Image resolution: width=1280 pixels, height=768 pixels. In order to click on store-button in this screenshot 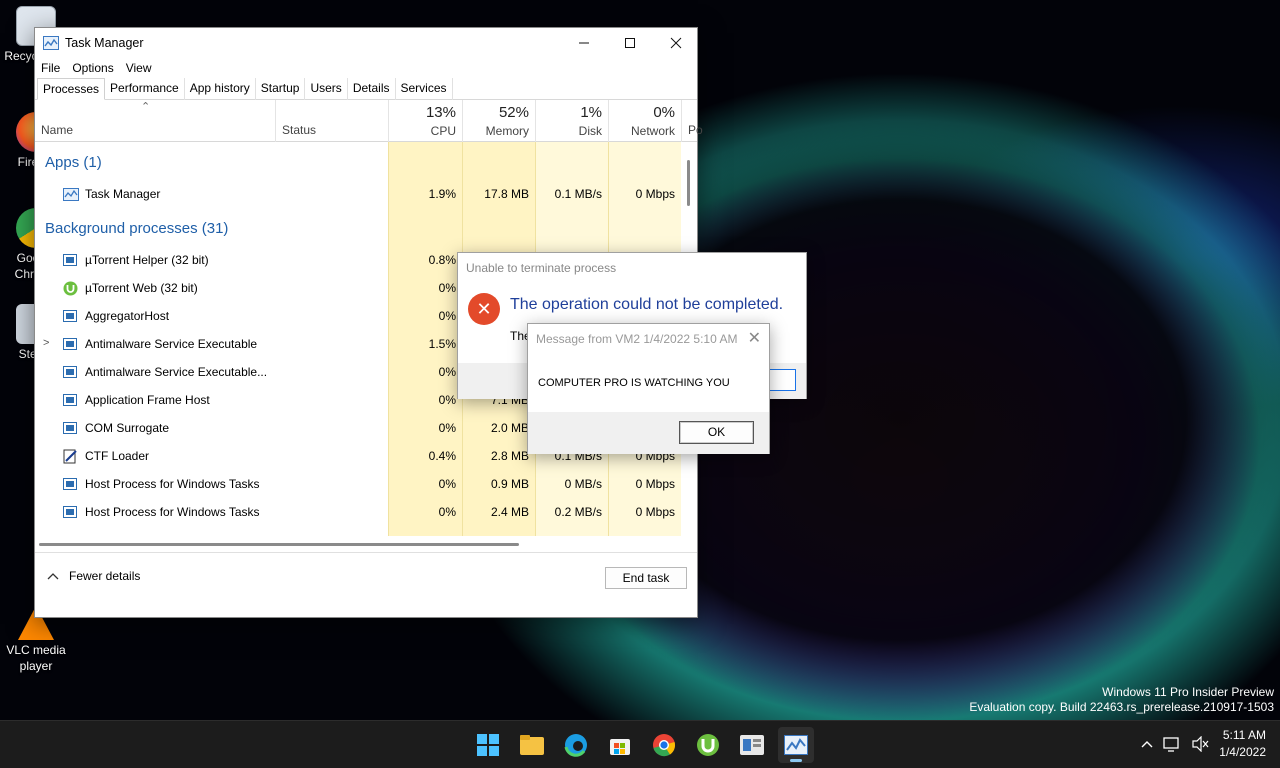, I will do `click(620, 745)`.